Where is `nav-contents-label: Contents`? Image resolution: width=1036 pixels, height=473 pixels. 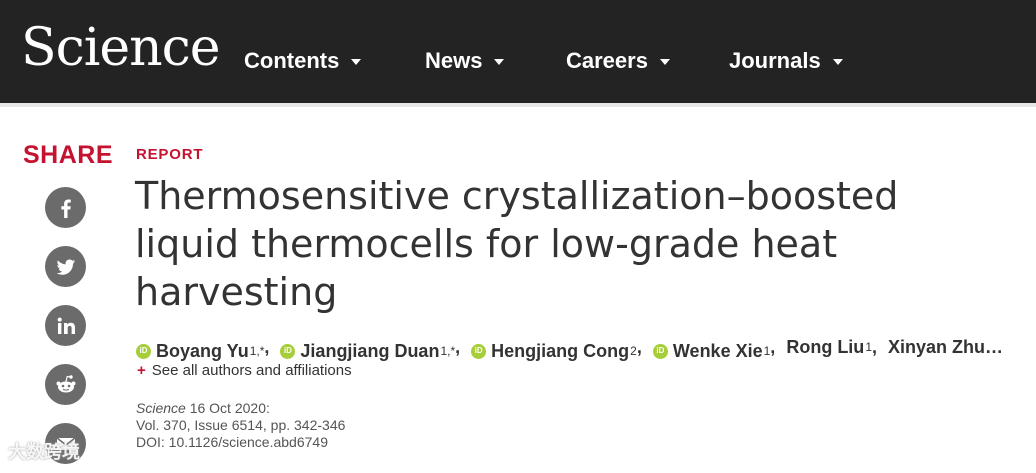
nav-contents-label: Contents is located at coordinates (292, 60).